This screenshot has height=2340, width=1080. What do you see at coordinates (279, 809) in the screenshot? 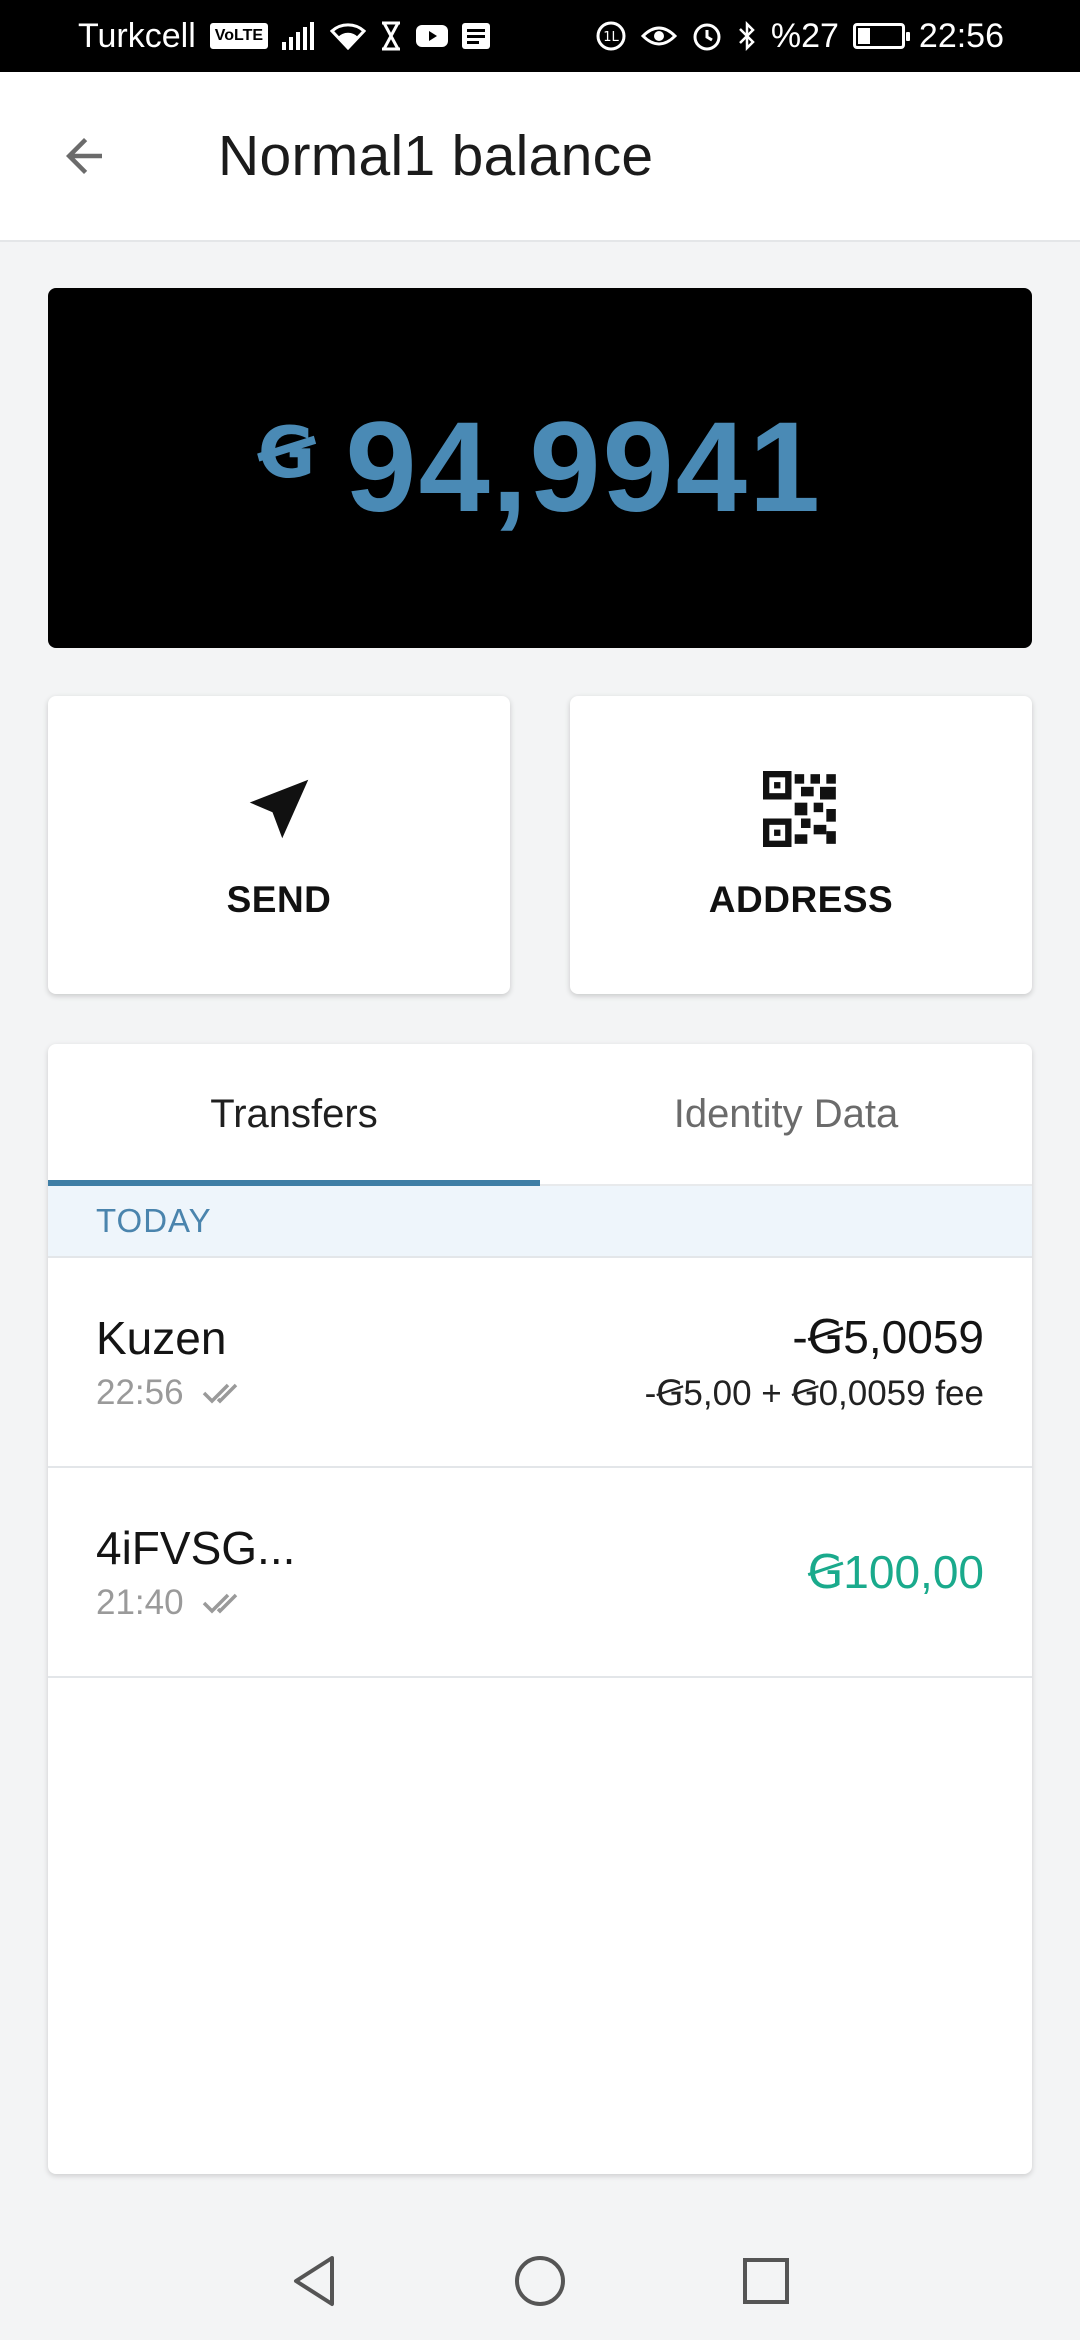
I see `send-plane-icon` at bounding box center [279, 809].